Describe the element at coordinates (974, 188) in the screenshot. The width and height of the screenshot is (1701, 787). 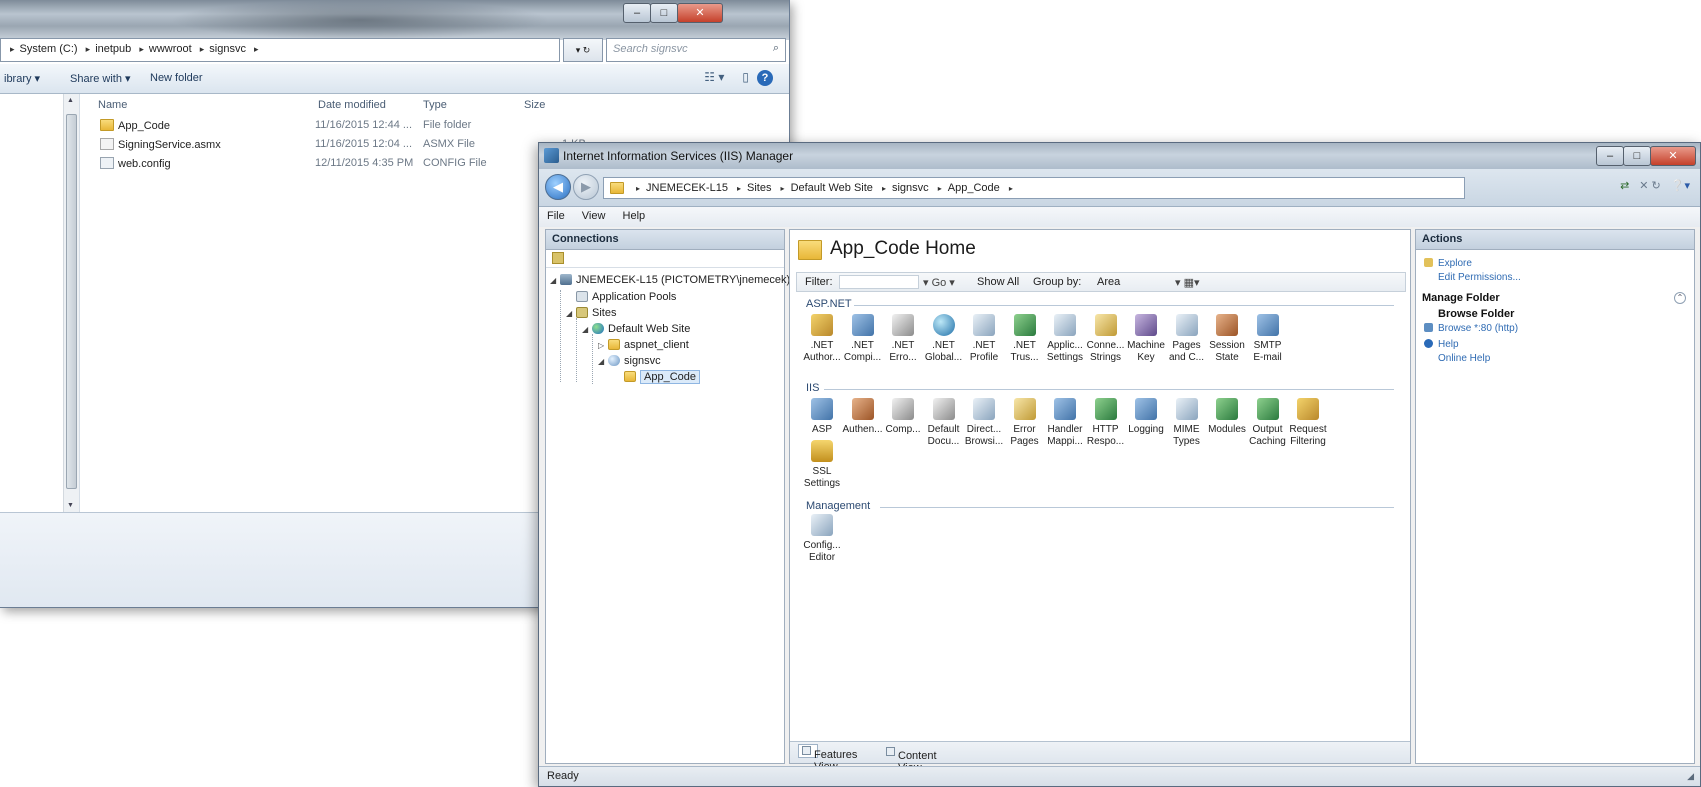
I see `crumb-app-code: App_Code` at that location.